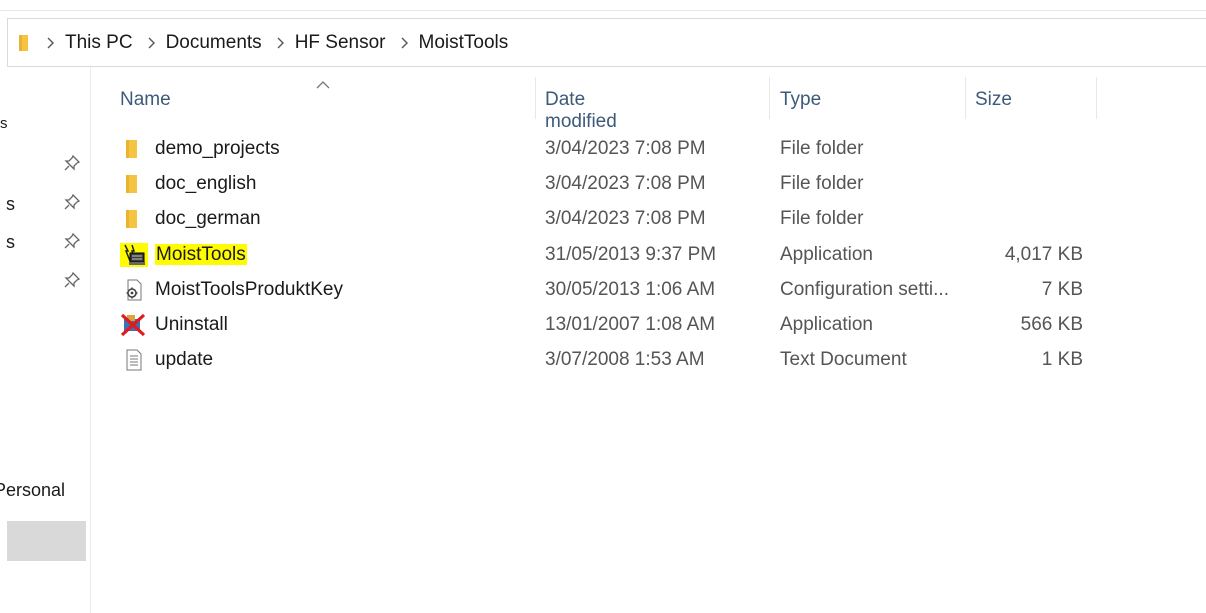 Image resolution: width=1206 pixels, height=613 pixels. Describe the element at coordinates (464, 43) in the screenshot. I see `breadcrumb-moisttools: MoistTools` at that location.